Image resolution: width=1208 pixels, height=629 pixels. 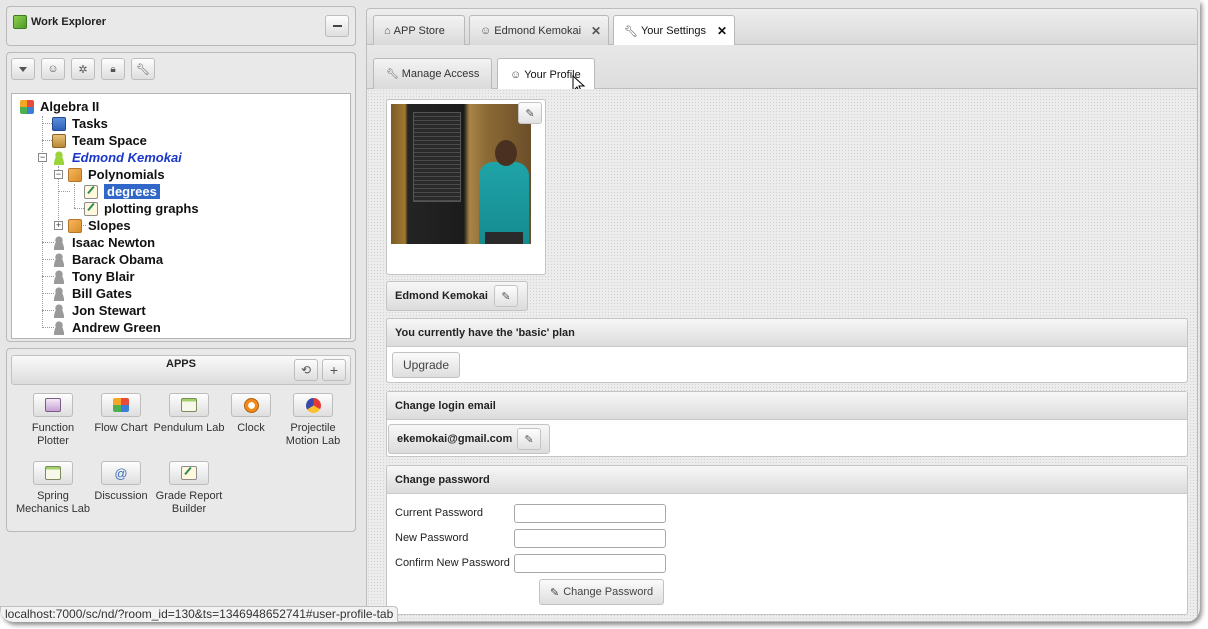 What do you see at coordinates (141, 208) in the screenshot?
I see `tree-node-plotting-graphs: plotting graphs` at bounding box center [141, 208].